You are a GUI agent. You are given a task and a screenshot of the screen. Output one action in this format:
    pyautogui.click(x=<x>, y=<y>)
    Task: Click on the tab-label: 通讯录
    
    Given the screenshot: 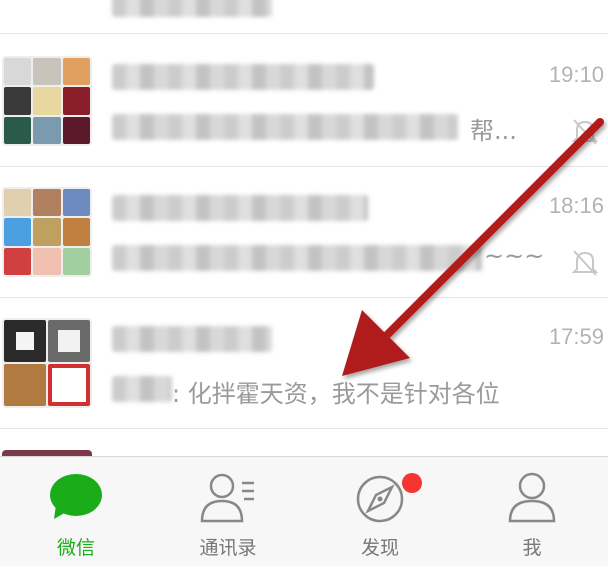 What is the action you would take?
    pyautogui.click(x=228, y=548)
    